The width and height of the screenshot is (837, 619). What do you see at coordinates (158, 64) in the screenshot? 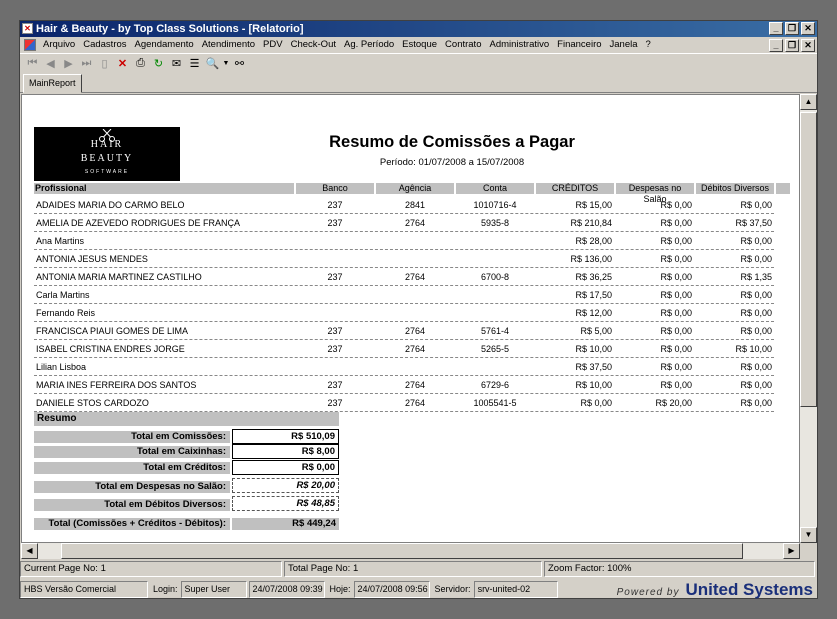
I see `refresh-icon: ↻` at bounding box center [158, 64].